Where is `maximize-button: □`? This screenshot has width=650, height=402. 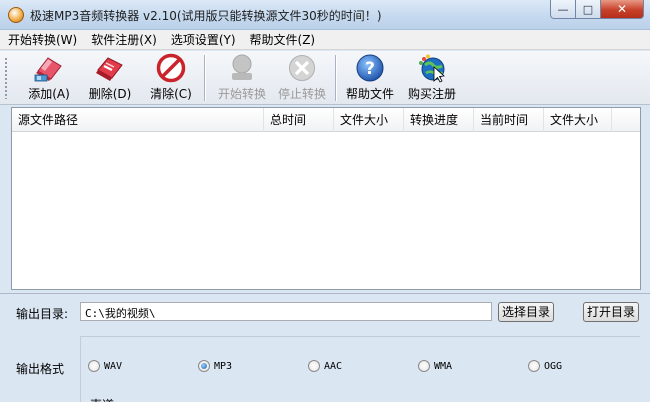
maximize-button: □ is located at coordinates (588, 9).